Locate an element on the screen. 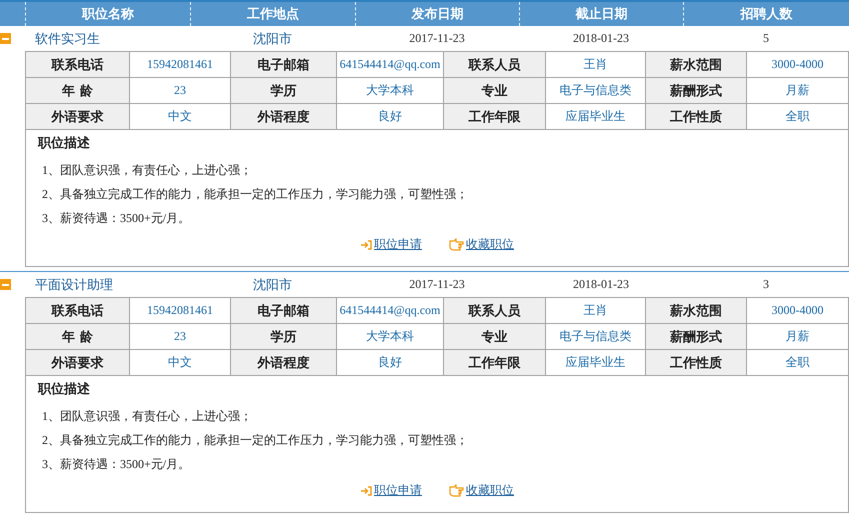 This screenshot has width=849, height=514. hiring-count: 3 is located at coordinates (766, 284).